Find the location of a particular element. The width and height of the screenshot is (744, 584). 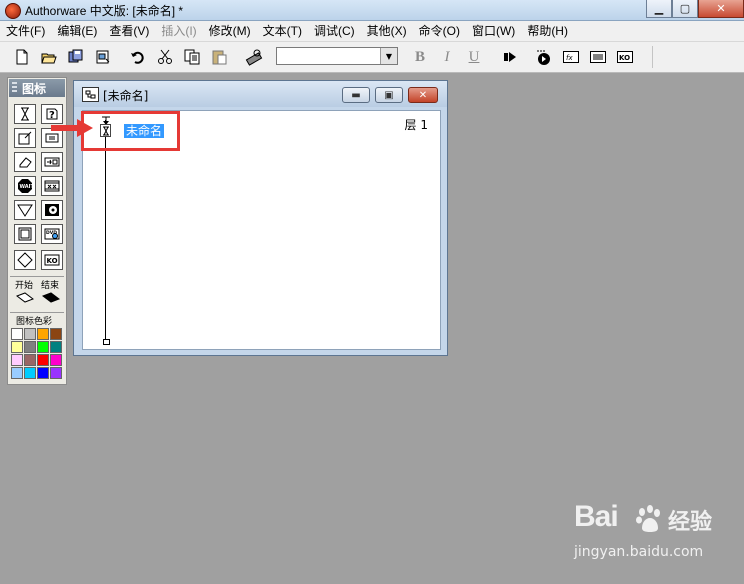

menu-debug: 调试(C) is located at coordinates (334, 31).